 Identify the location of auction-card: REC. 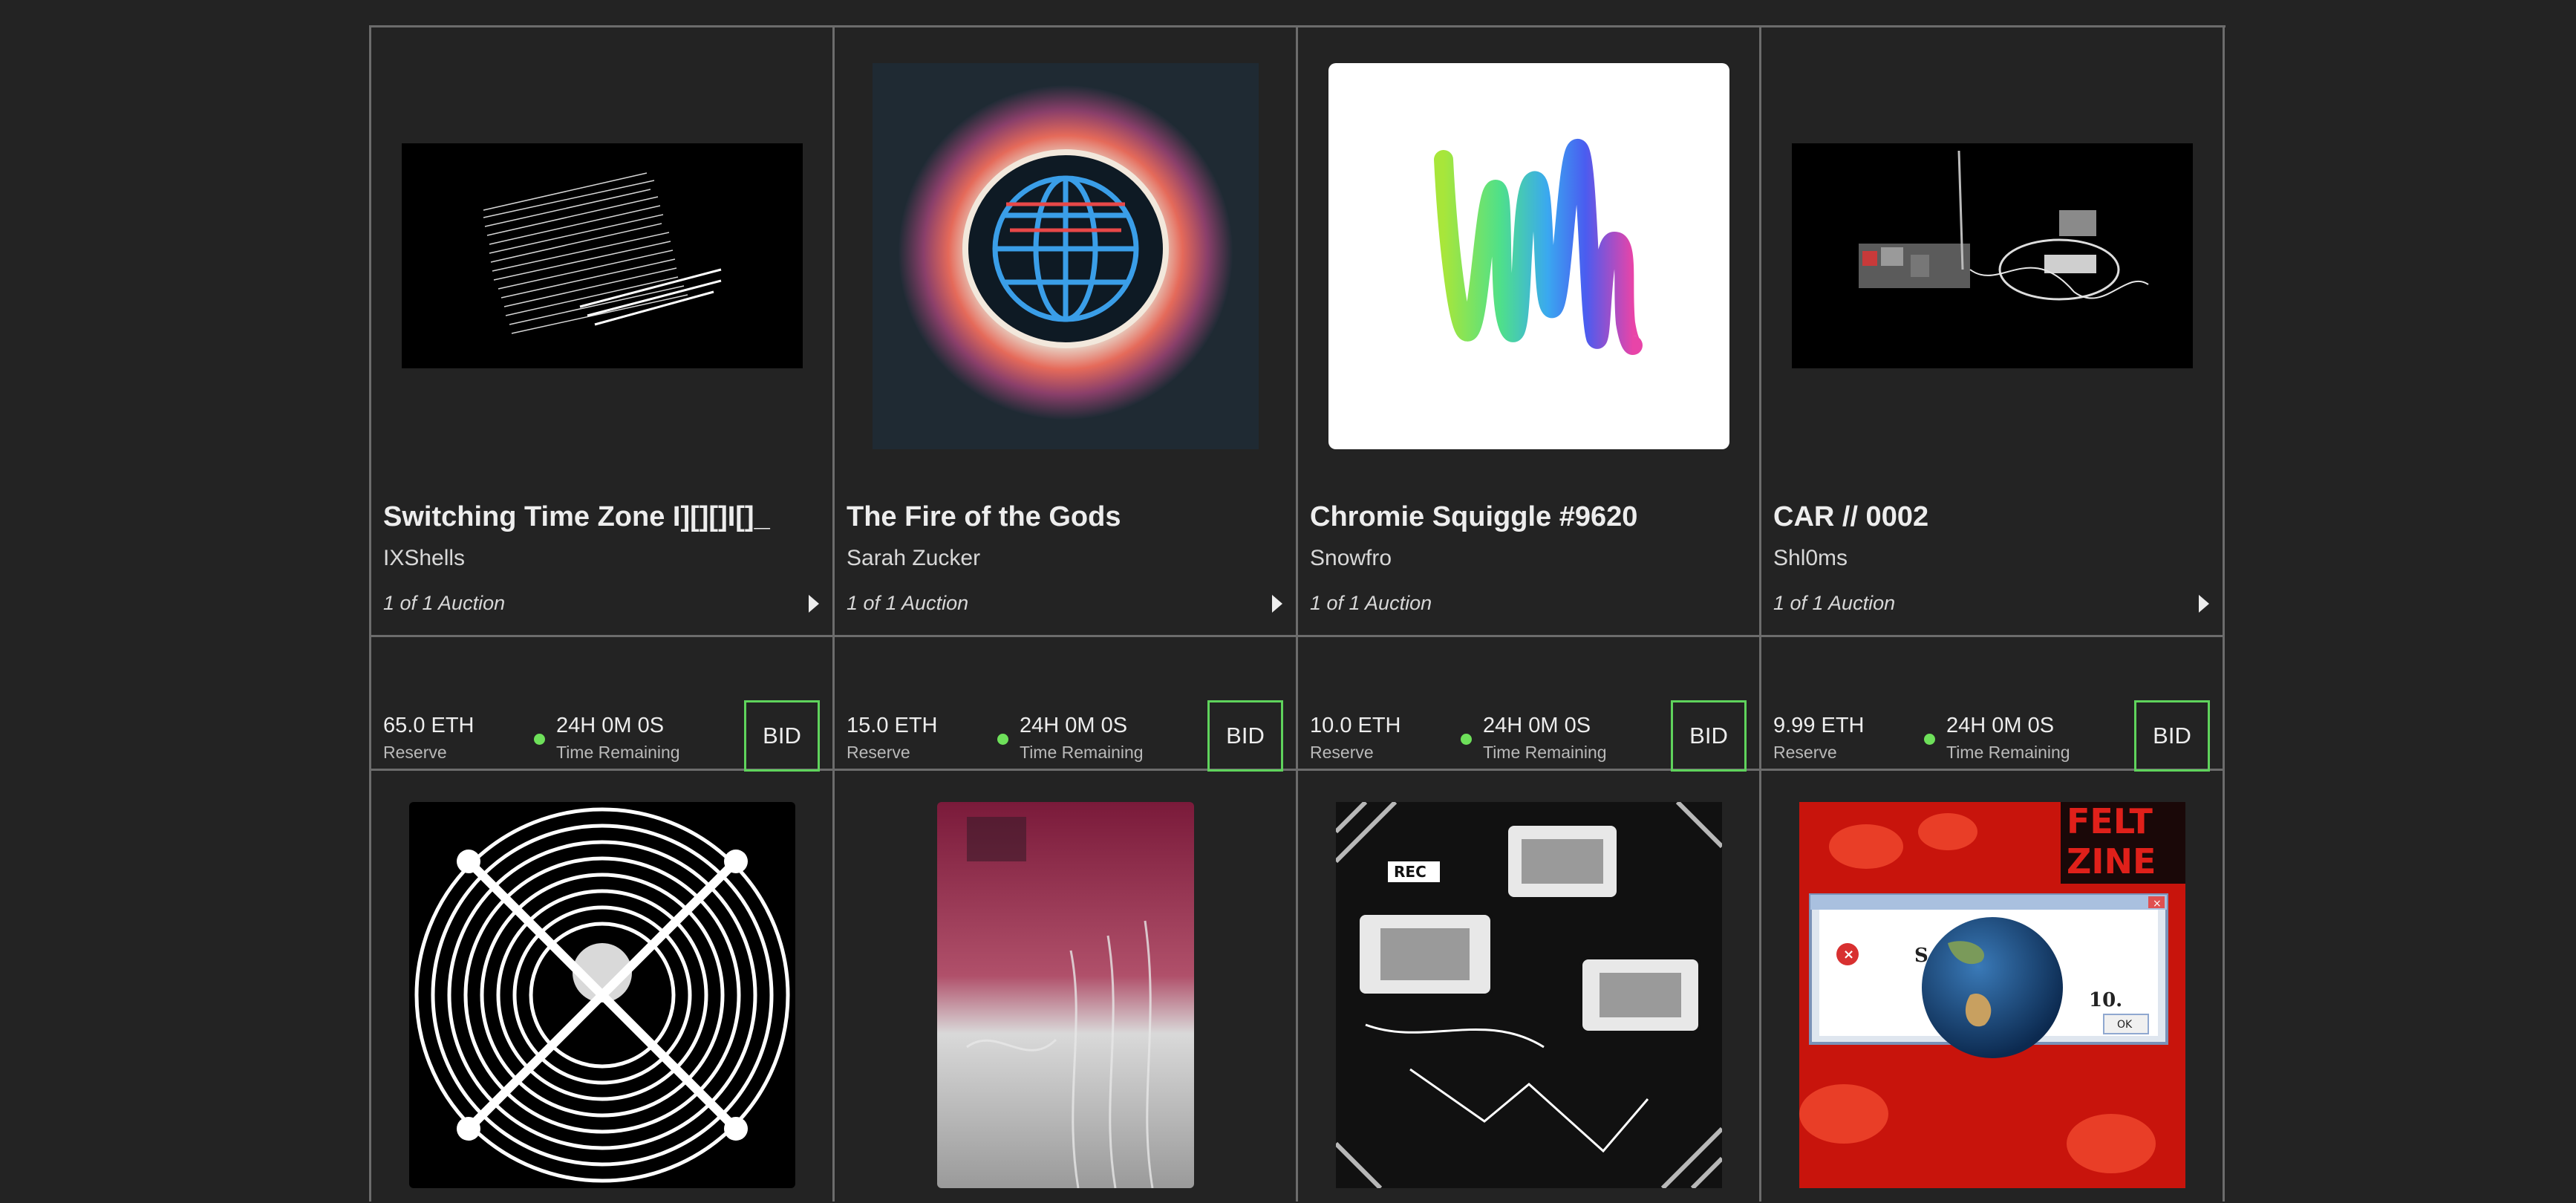
(1529, 987).